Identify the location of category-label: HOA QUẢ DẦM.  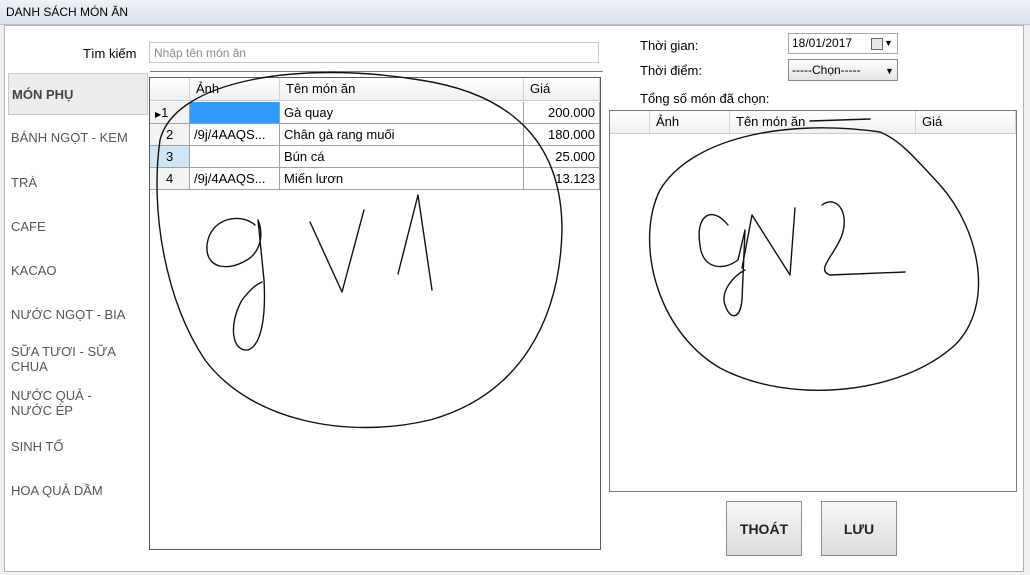
(57, 490).